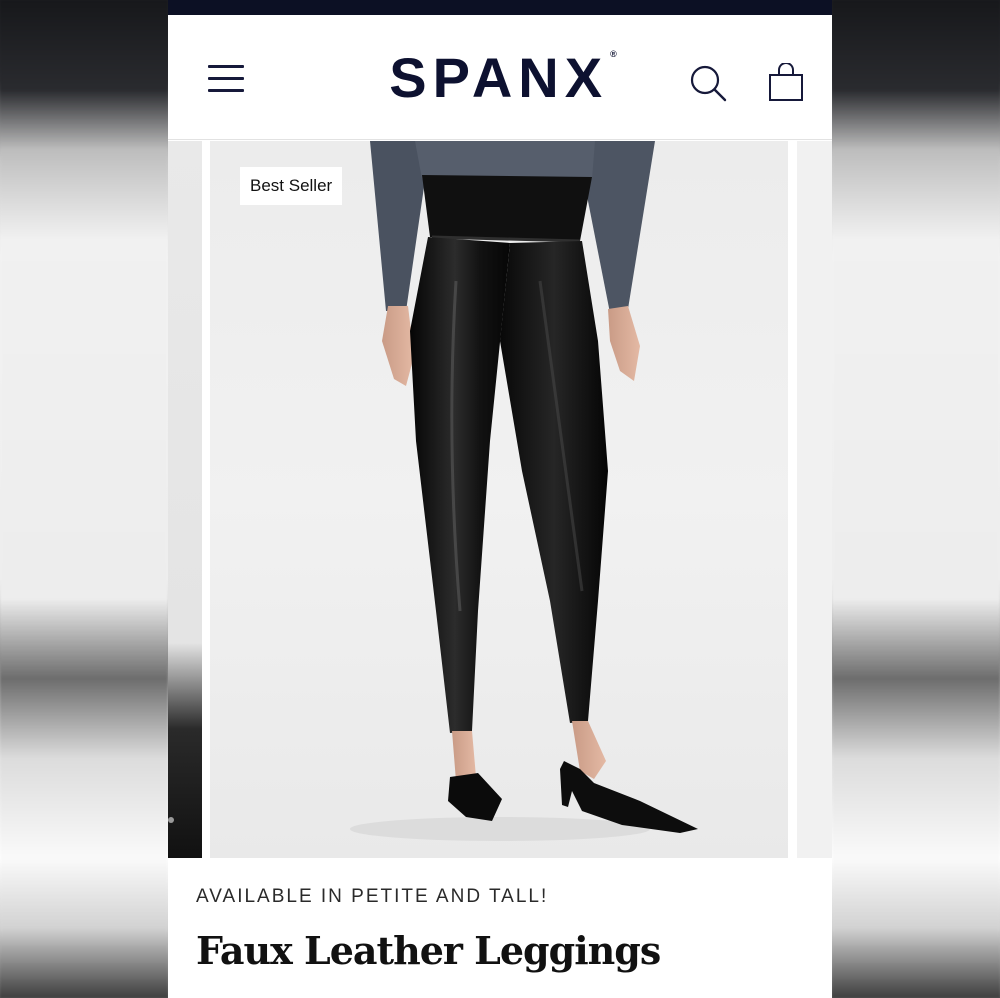  What do you see at coordinates (428, 950) in the screenshot?
I see `product-title: Faux Leather Leggings` at bounding box center [428, 950].